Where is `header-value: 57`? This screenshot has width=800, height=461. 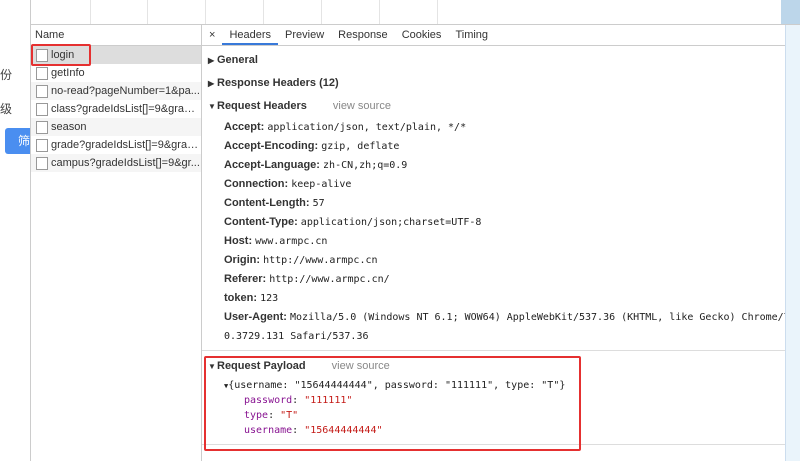
header-value: 57 is located at coordinates (318, 203).